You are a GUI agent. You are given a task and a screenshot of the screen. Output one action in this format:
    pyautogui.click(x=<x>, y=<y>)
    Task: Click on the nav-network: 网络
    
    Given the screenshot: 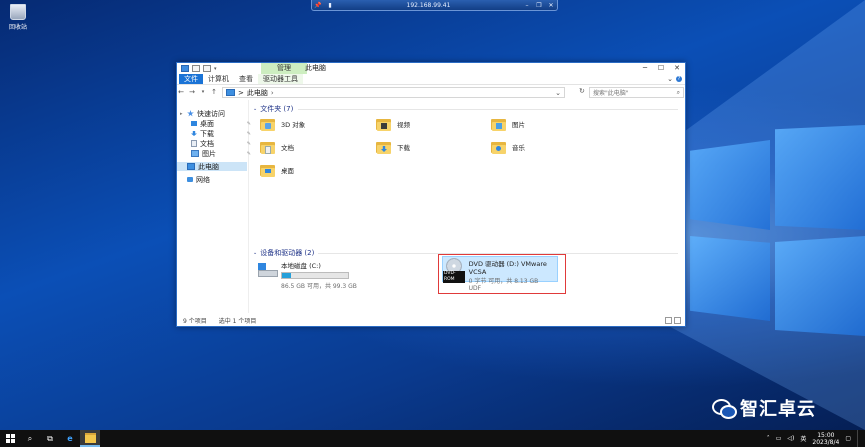 What is the action you would take?
    pyautogui.click(x=217, y=179)
    